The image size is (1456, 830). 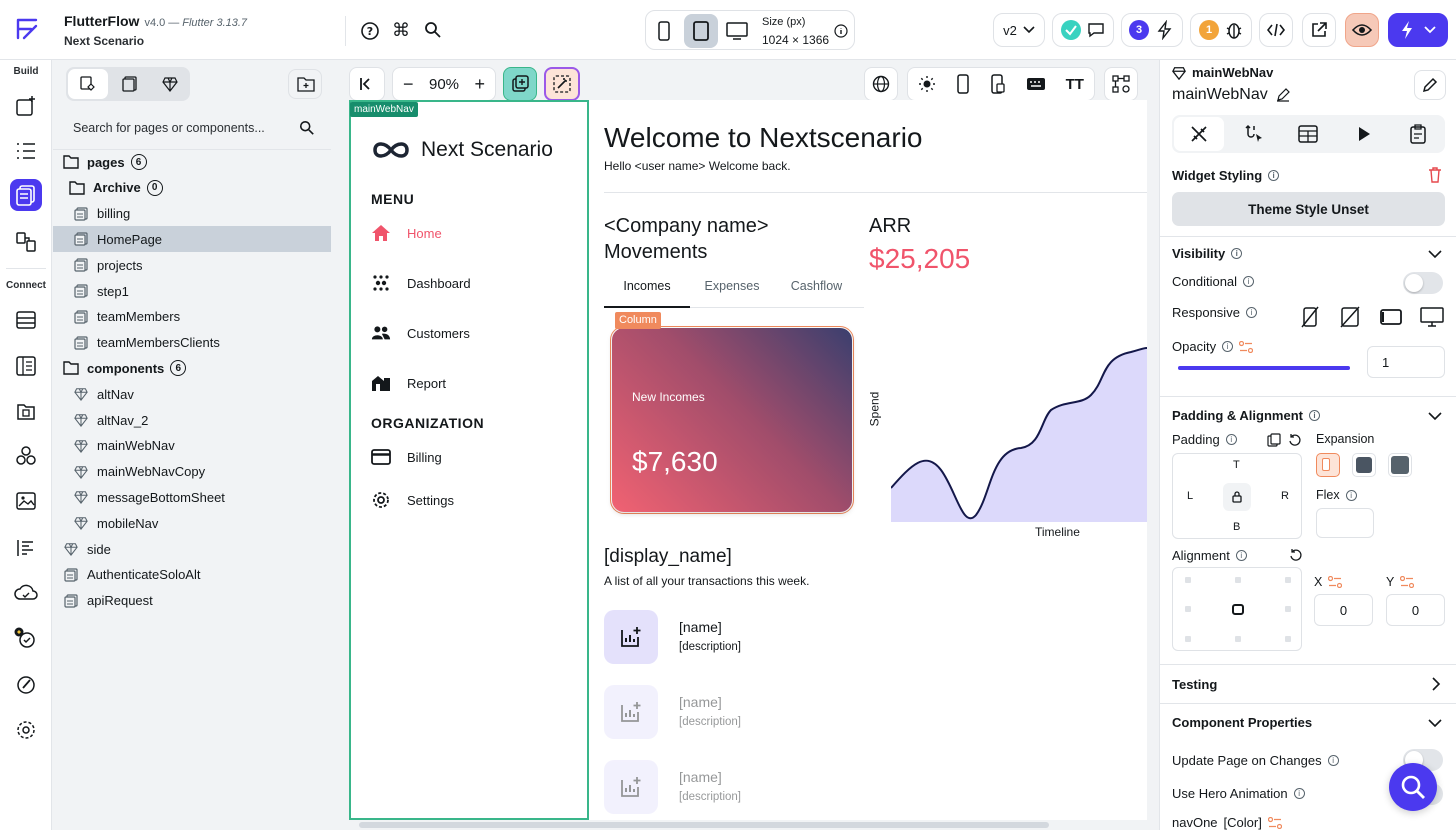 I want to click on collapse-panel-button, so click(x=367, y=84).